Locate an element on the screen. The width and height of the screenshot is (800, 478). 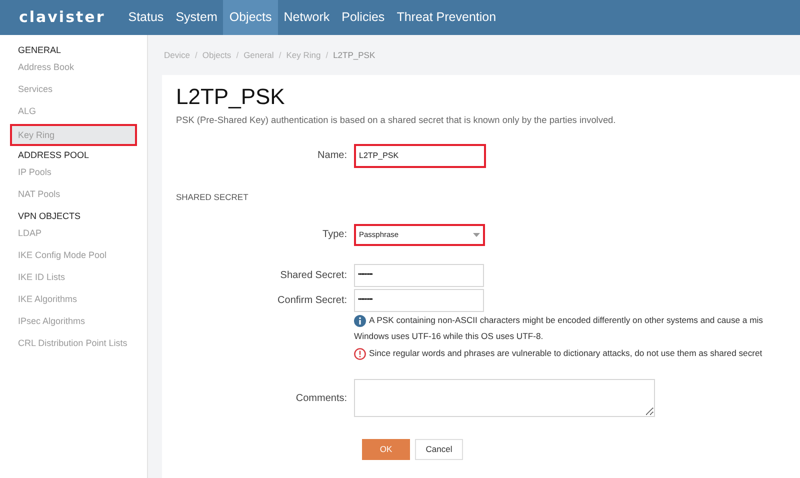
breadcrumb-link: Device is located at coordinates (177, 55).